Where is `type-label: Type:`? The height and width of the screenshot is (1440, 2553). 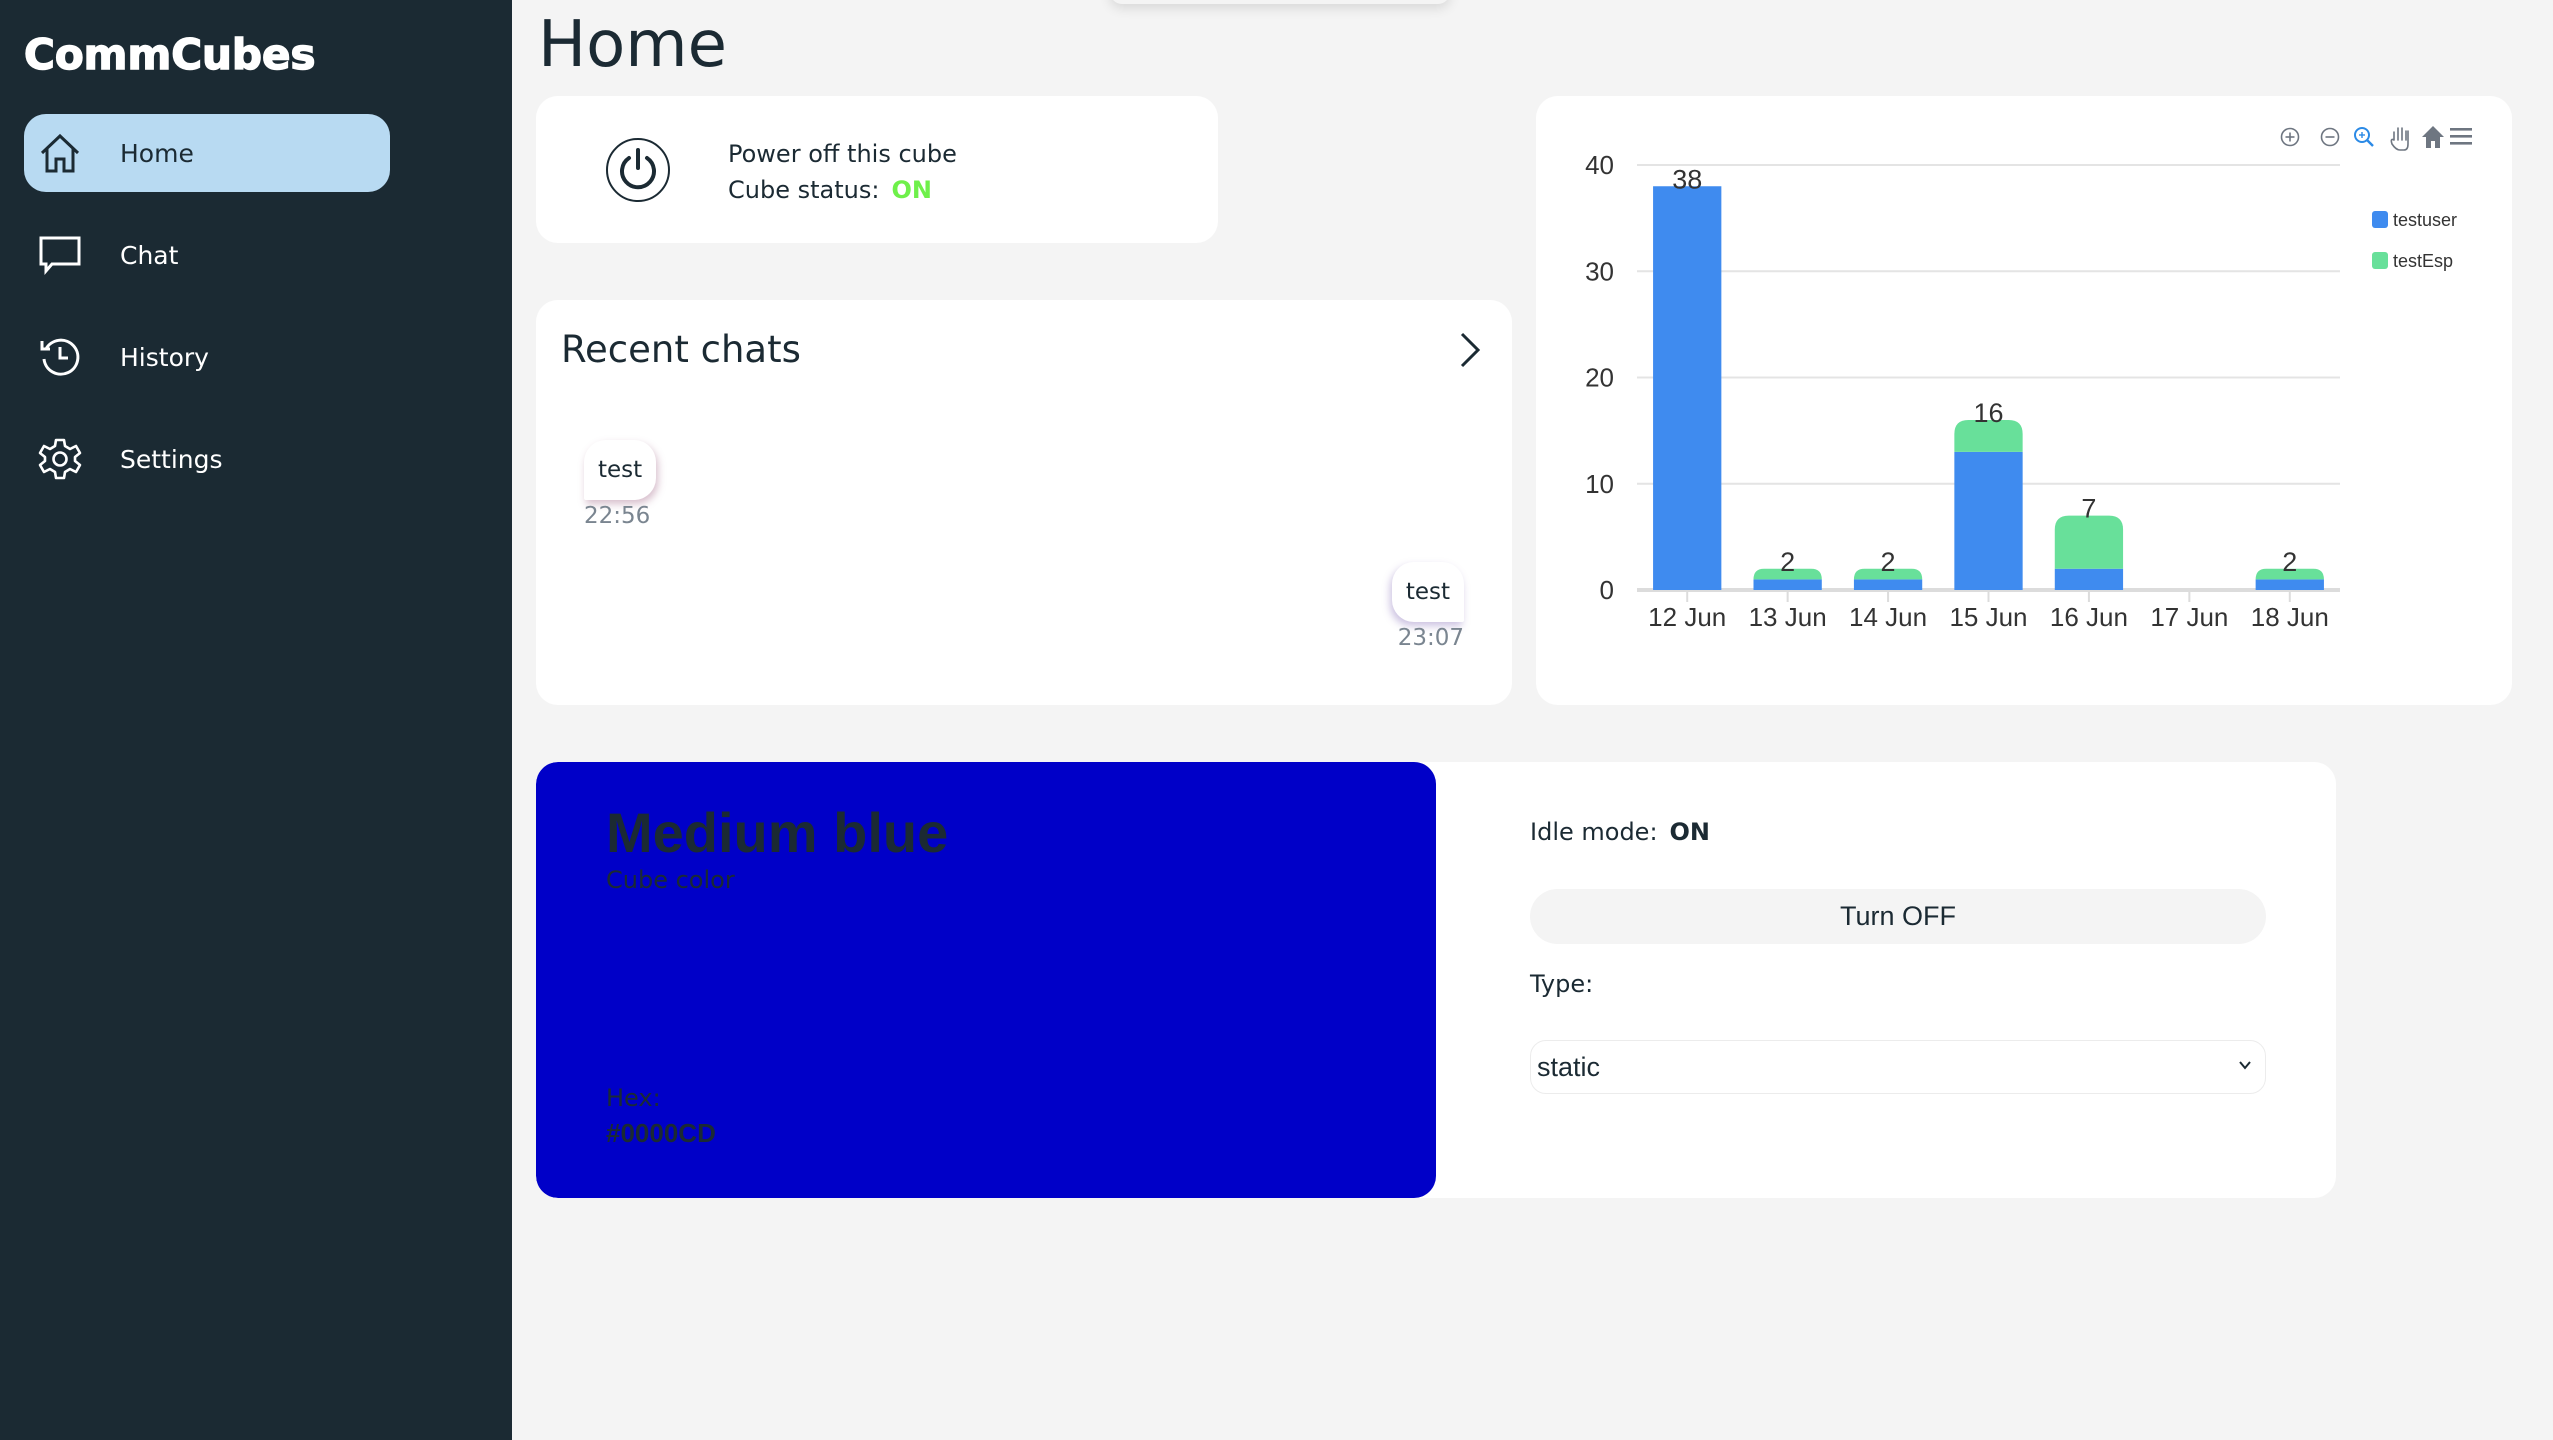 type-label: Type: is located at coordinates (1562, 984).